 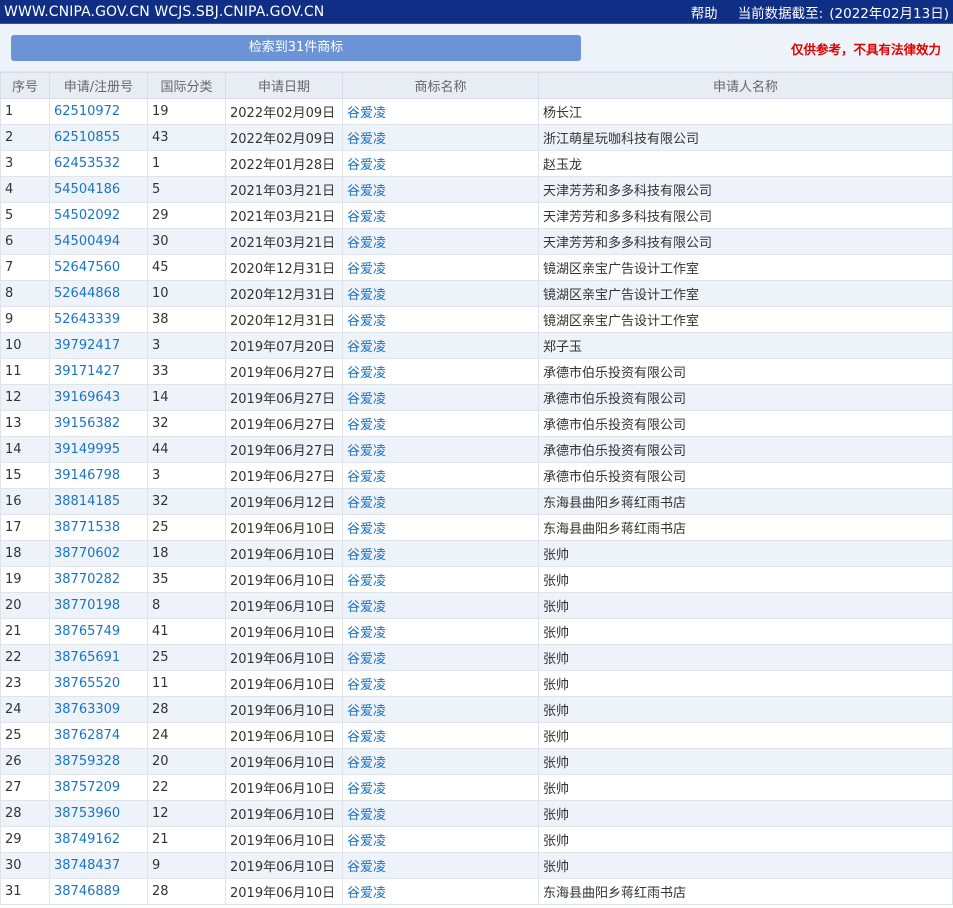 What do you see at coordinates (98, 735) in the screenshot?
I see `cell-reg-number: 38762874` at bounding box center [98, 735].